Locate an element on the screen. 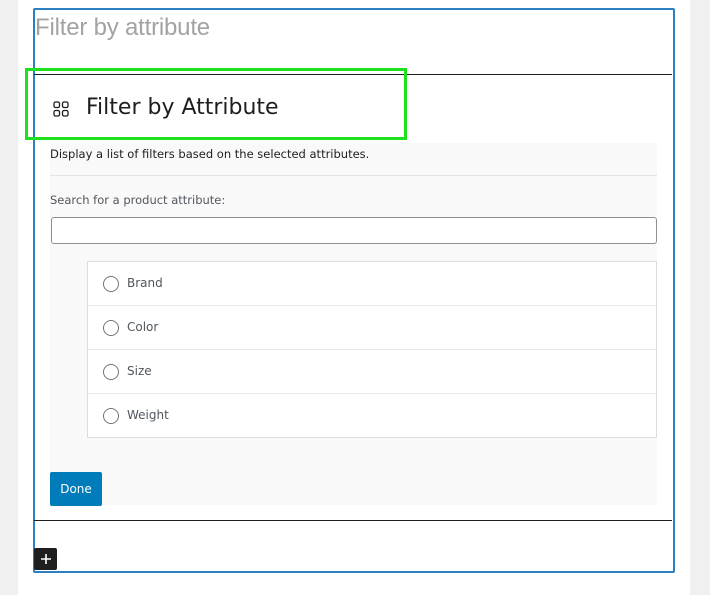 This screenshot has height=595, width=710. attribute-option-size: Size is located at coordinates (372, 372).